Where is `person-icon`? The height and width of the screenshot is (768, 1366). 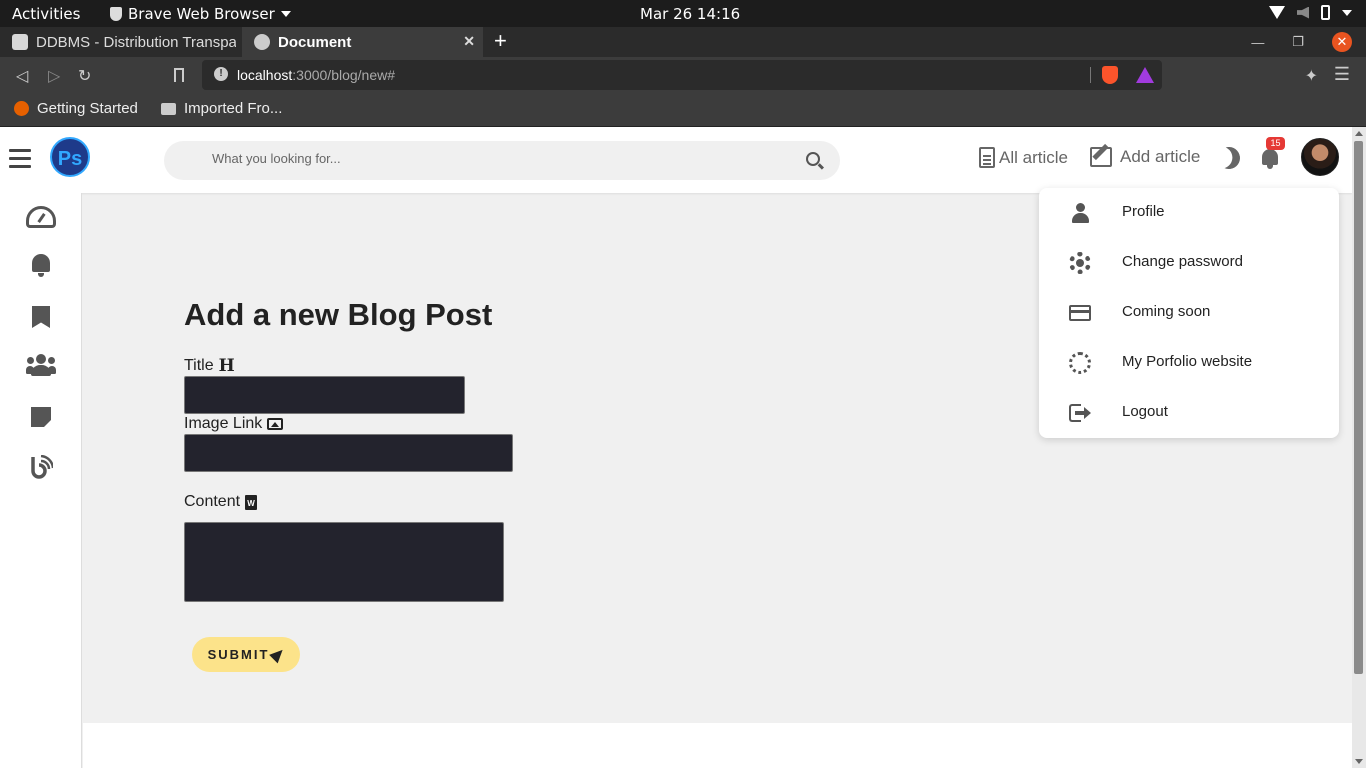
person-icon is located at coordinates (1080, 213).